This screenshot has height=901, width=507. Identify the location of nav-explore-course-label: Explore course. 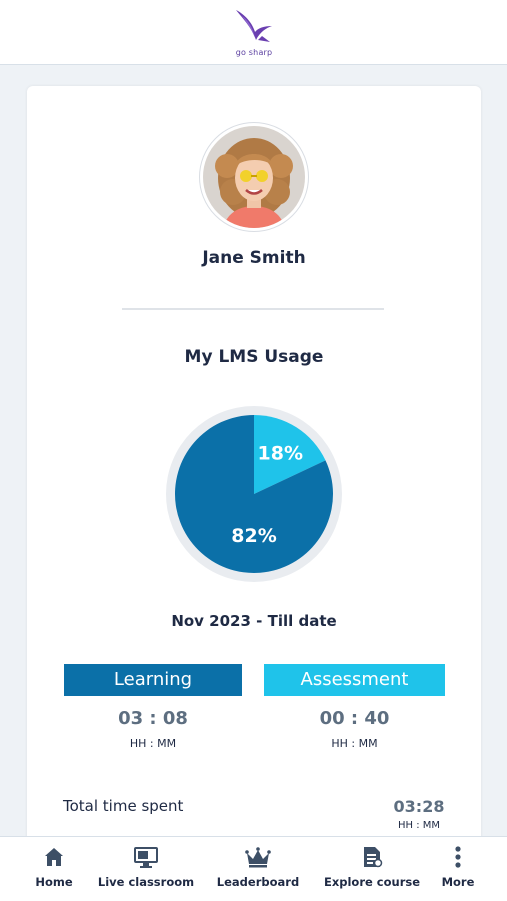
(372, 882).